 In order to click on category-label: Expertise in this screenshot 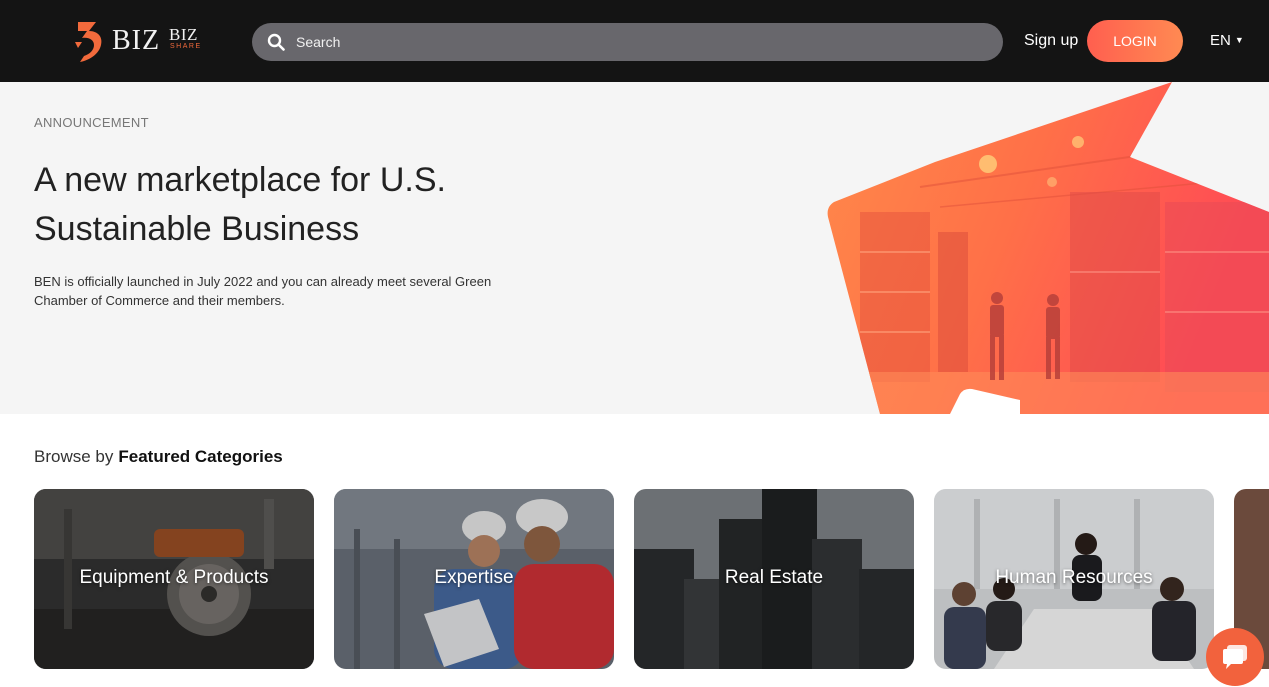, I will do `click(474, 577)`.